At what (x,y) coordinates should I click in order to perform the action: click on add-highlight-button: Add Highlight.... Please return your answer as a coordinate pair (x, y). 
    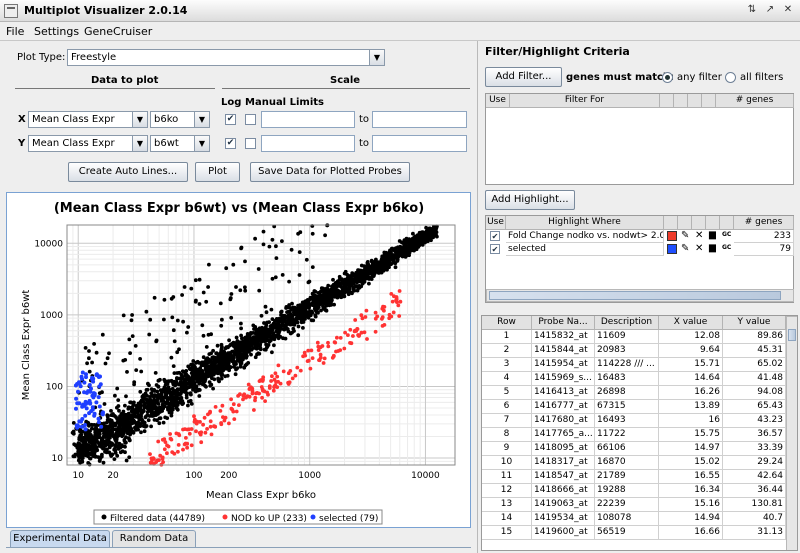
    Looking at the image, I should click on (530, 200).